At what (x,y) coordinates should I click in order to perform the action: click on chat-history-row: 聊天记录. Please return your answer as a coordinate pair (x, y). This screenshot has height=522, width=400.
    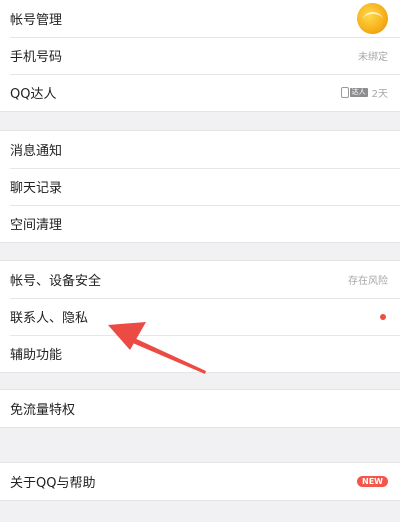
    Looking at the image, I should click on (200, 186).